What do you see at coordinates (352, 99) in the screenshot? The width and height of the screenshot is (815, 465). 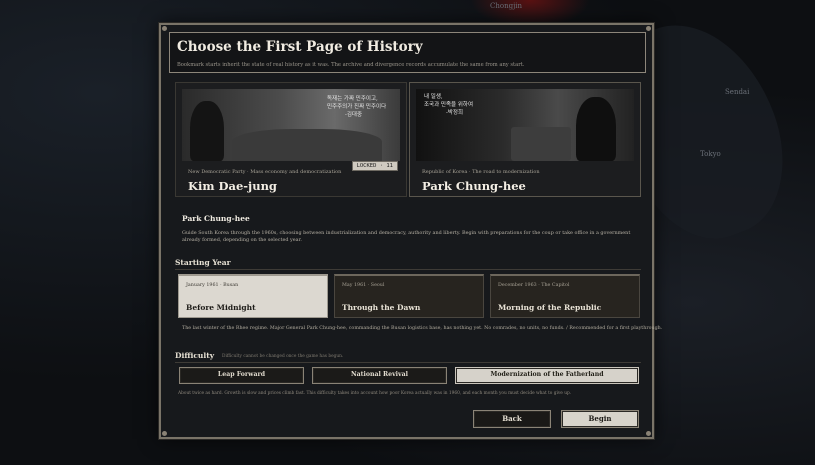 I see `quote-line: 독재는 가짜 민주이고,` at bounding box center [352, 99].